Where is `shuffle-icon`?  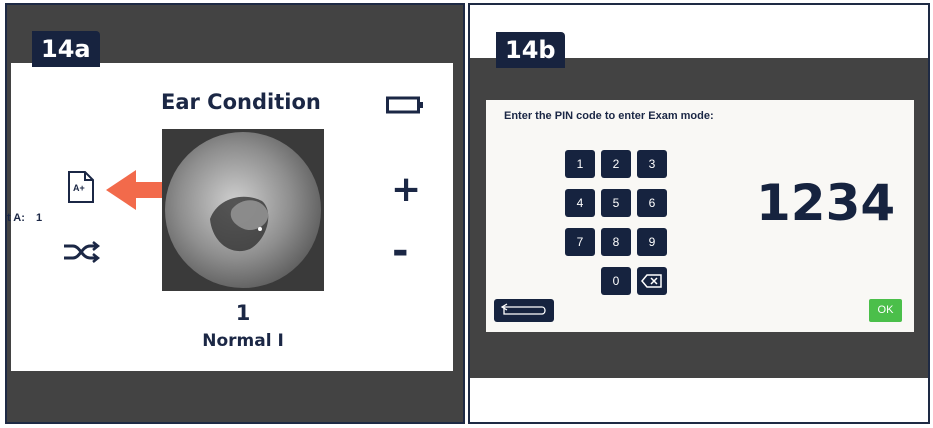
shuffle-icon is located at coordinates (83, 252).